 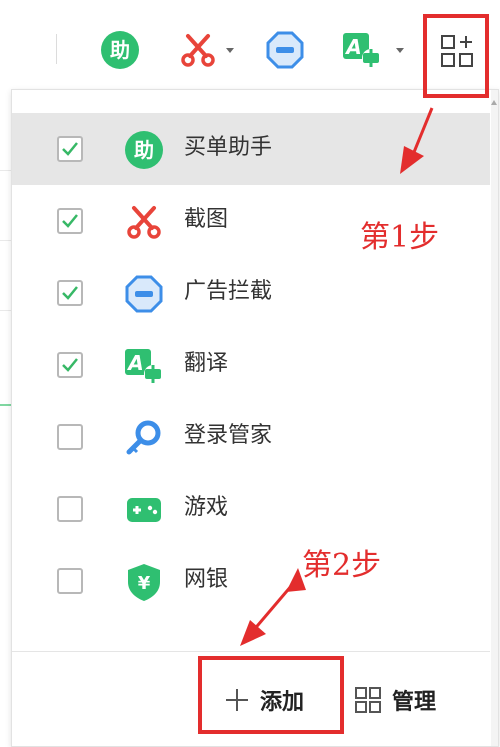 I want to click on scrollbar, so click(x=494, y=418).